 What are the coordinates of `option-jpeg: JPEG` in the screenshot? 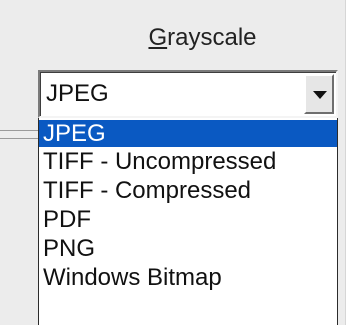 It's located at (188, 133).